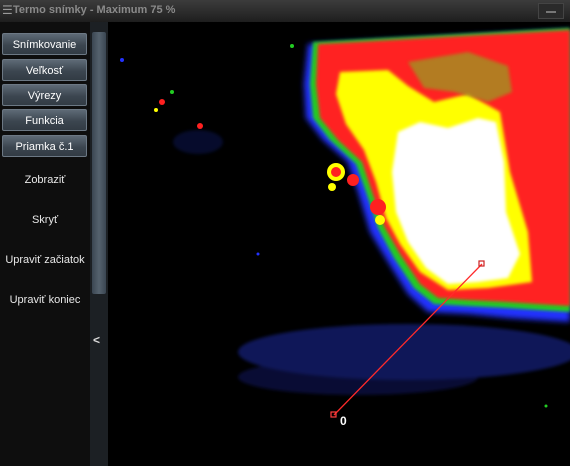  What do you see at coordinates (343, 421) in the screenshot?
I see `line-start-label: 0` at bounding box center [343, 421].